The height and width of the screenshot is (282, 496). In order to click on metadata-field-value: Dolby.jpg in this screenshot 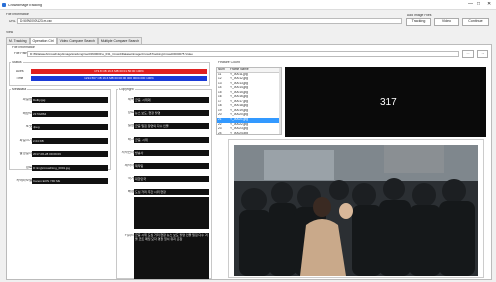, I will do `click(70, 100)`.